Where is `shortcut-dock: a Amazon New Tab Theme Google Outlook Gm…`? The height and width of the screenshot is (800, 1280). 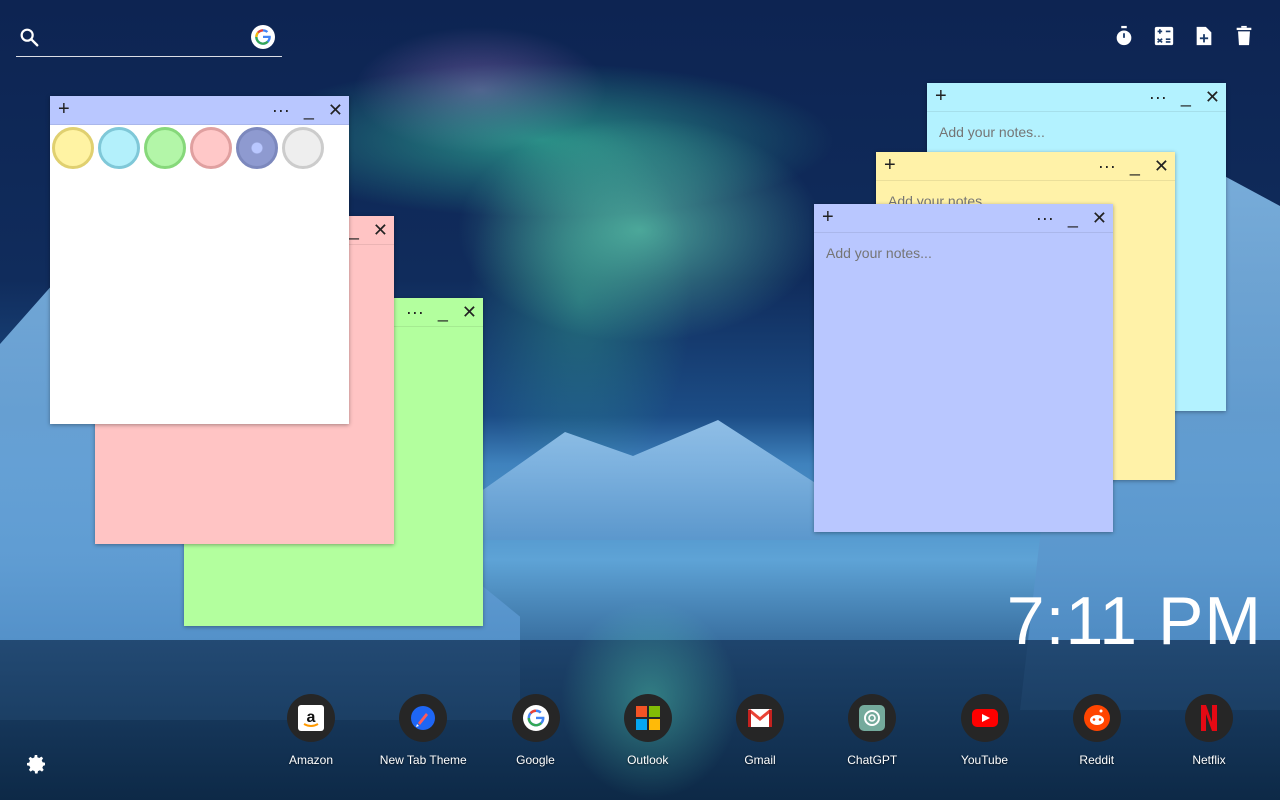
shortcut-dock: a Amazon New Tab Theme Google Outlook Gm… is located at coordinates (760, 730).